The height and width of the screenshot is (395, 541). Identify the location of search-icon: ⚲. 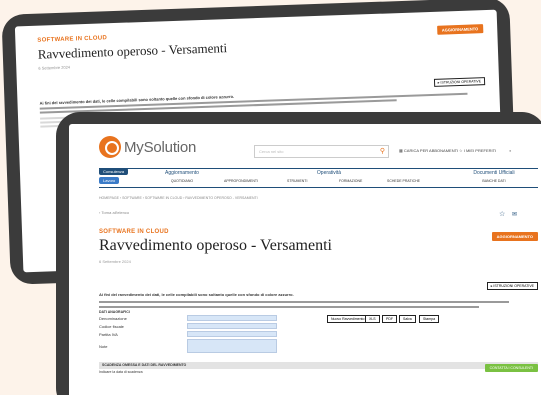
(382, 151).